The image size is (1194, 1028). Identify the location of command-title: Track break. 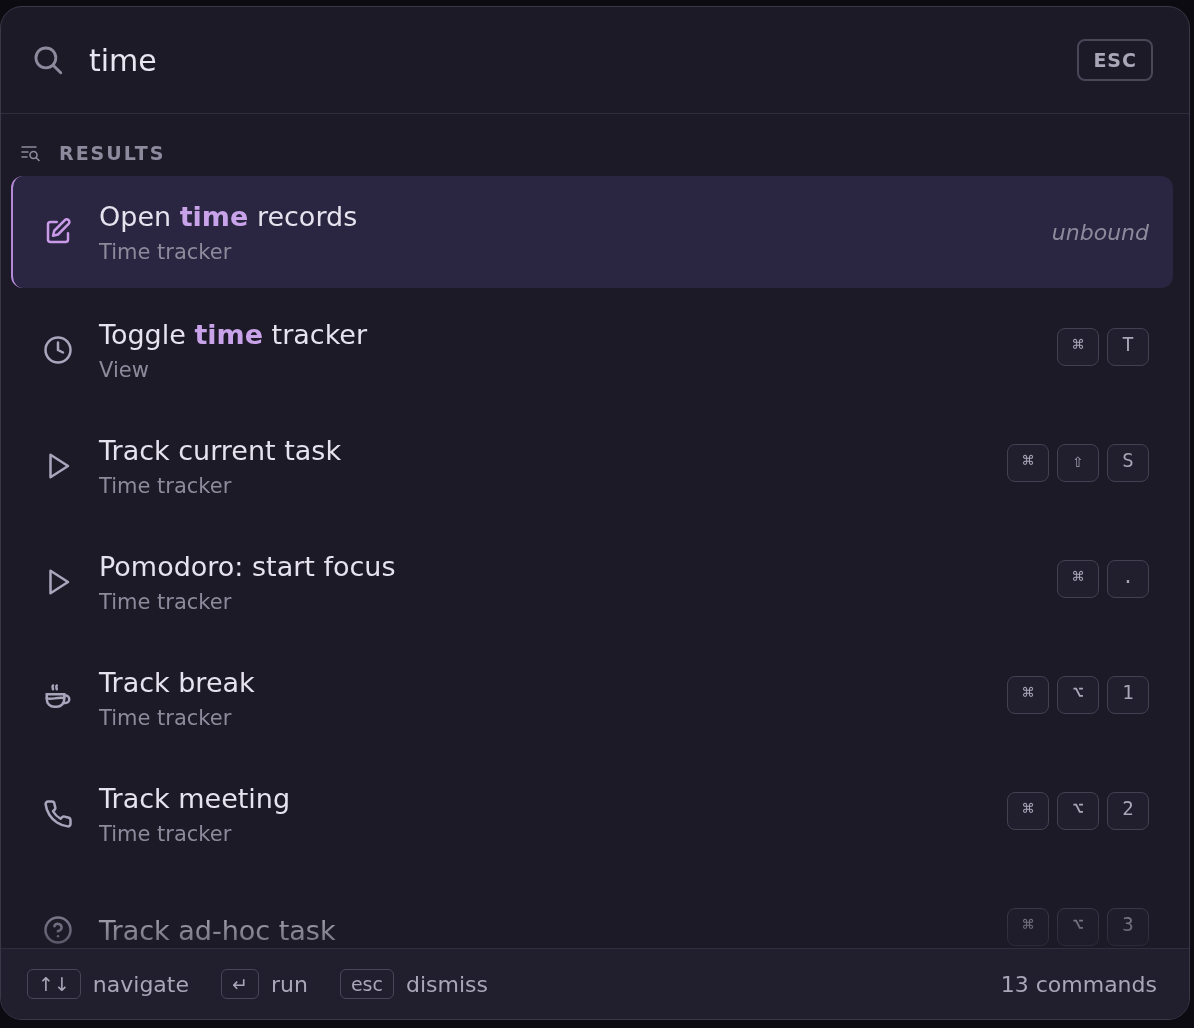
(177, 682).